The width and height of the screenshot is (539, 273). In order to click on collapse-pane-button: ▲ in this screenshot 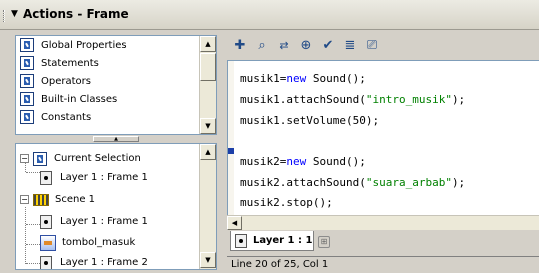, I will do `click(116, 139)`.